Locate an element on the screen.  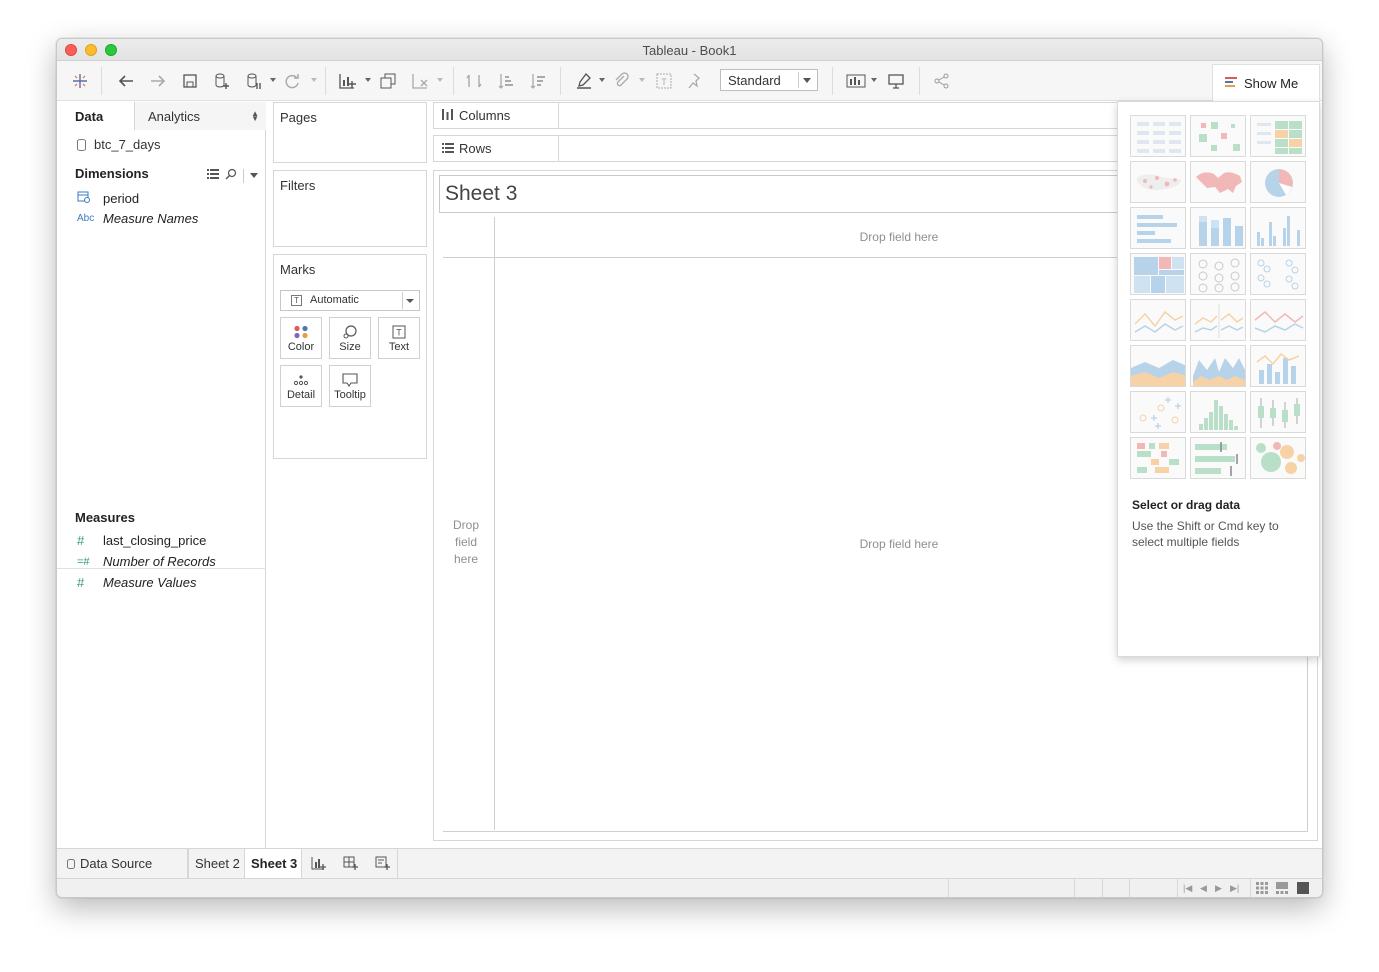
sort-ascending-icon is located at coordinates (506, 81).